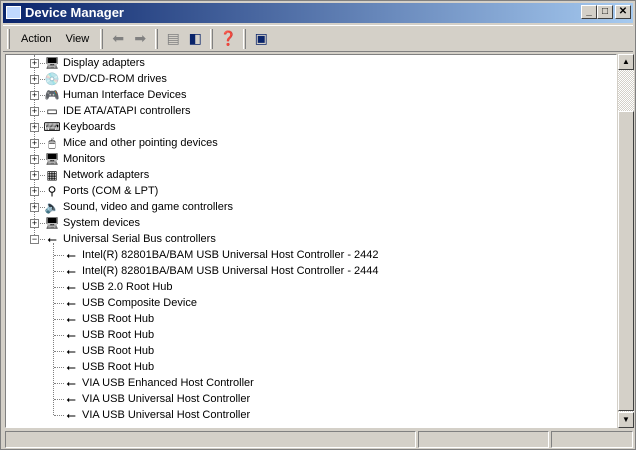 The height and width of the screenshot is (450, 636). I want to click on hid-icon: 🎮, so click(52, 95).